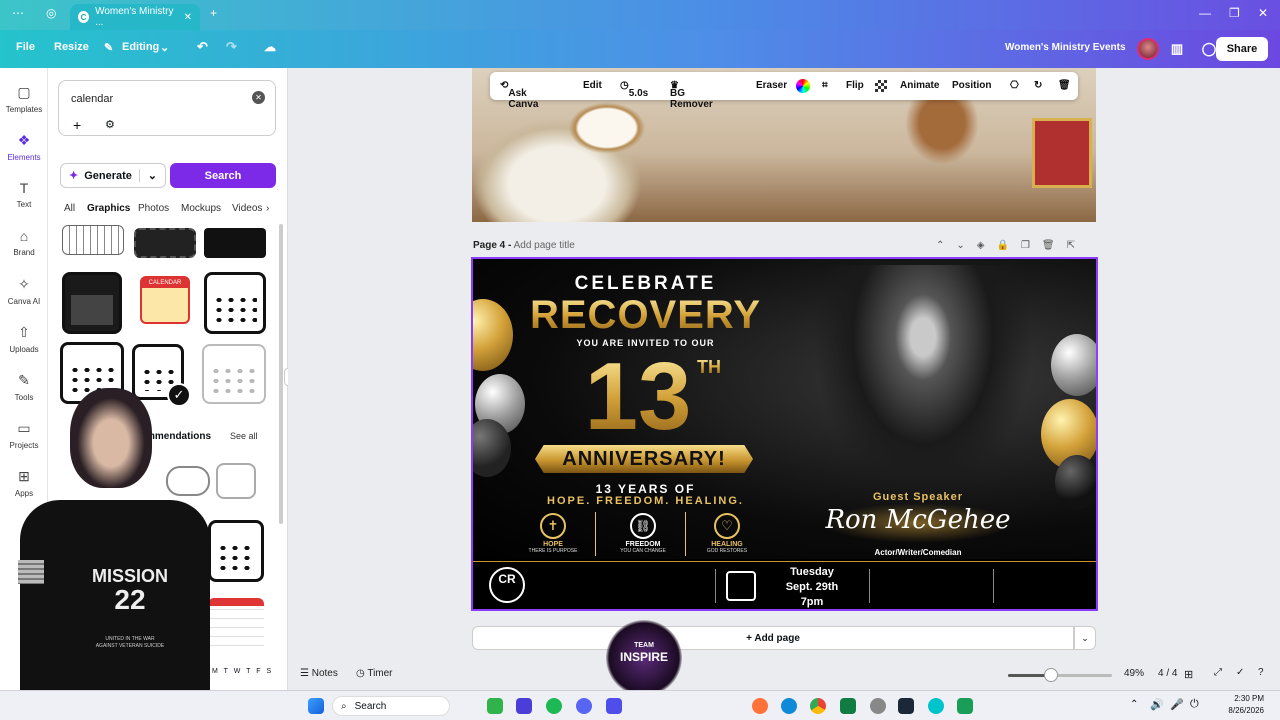  What do you see at coordinates (878, 706) in the screenshot?
I see `settings-icon` at bounding box center [878, 706].